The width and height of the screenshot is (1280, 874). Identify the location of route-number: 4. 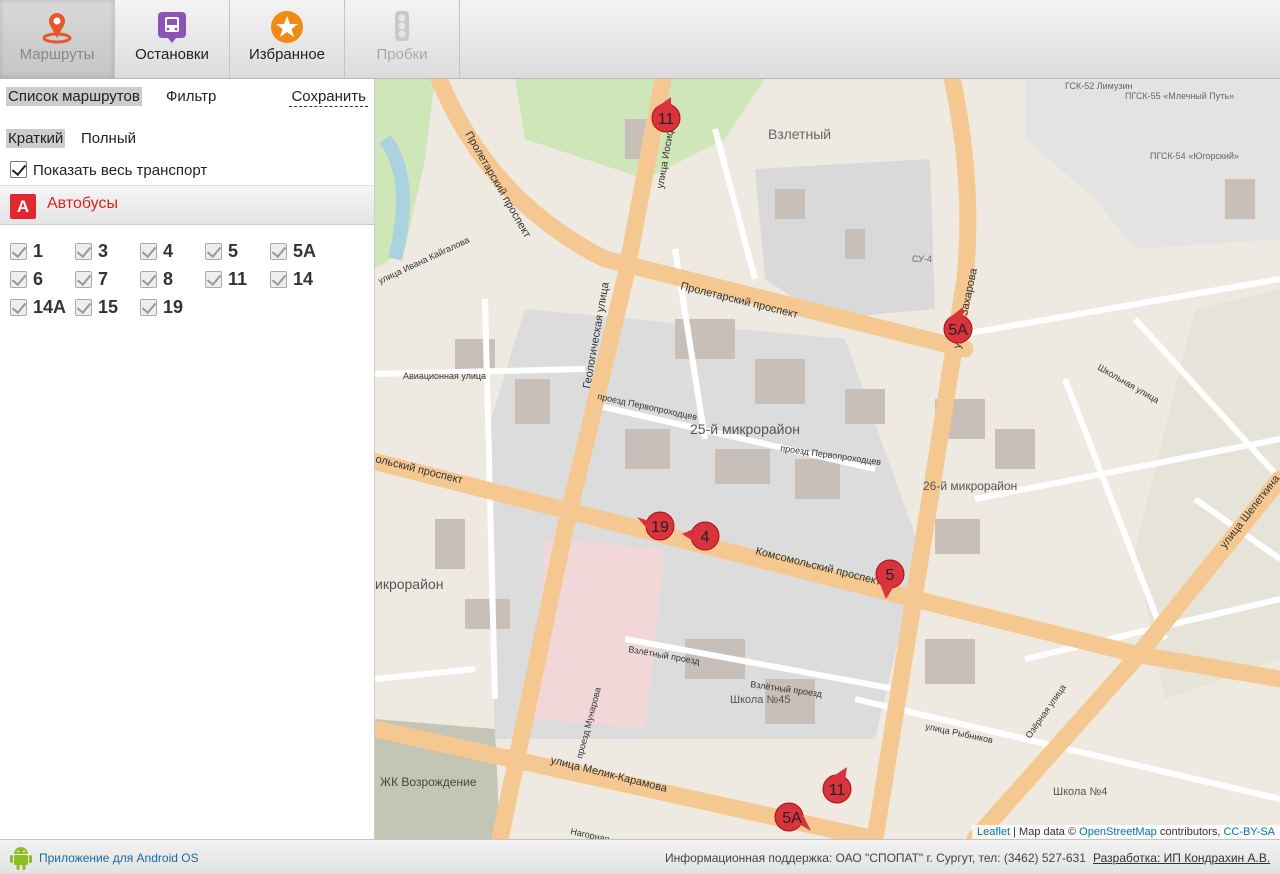
(168, 251).